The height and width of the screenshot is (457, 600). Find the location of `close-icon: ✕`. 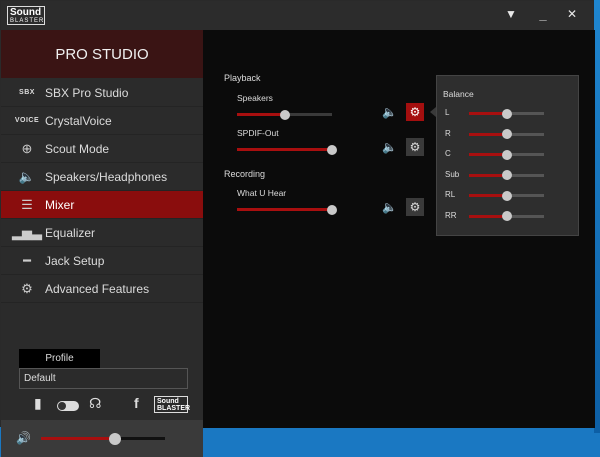

close-icon: ✕ is located at coordinates (572, 14).